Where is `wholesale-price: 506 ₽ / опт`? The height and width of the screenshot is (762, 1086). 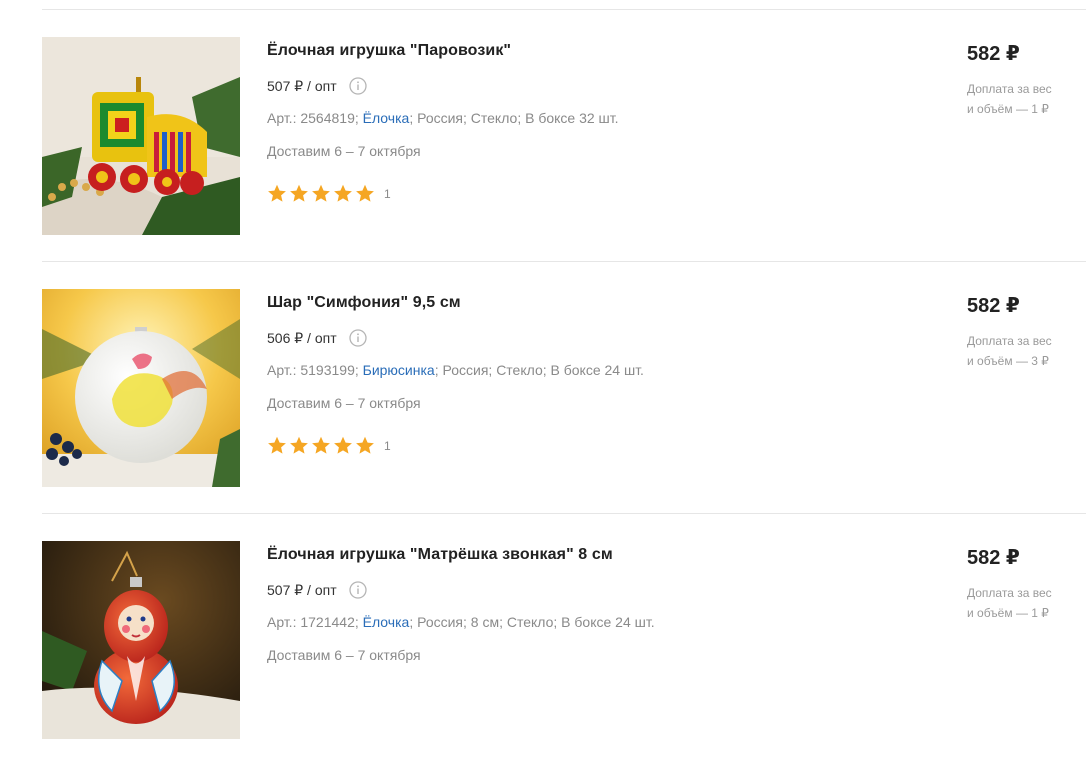
wholesale-price: 506 ₽ / опт is located at coordinates (317, 338).